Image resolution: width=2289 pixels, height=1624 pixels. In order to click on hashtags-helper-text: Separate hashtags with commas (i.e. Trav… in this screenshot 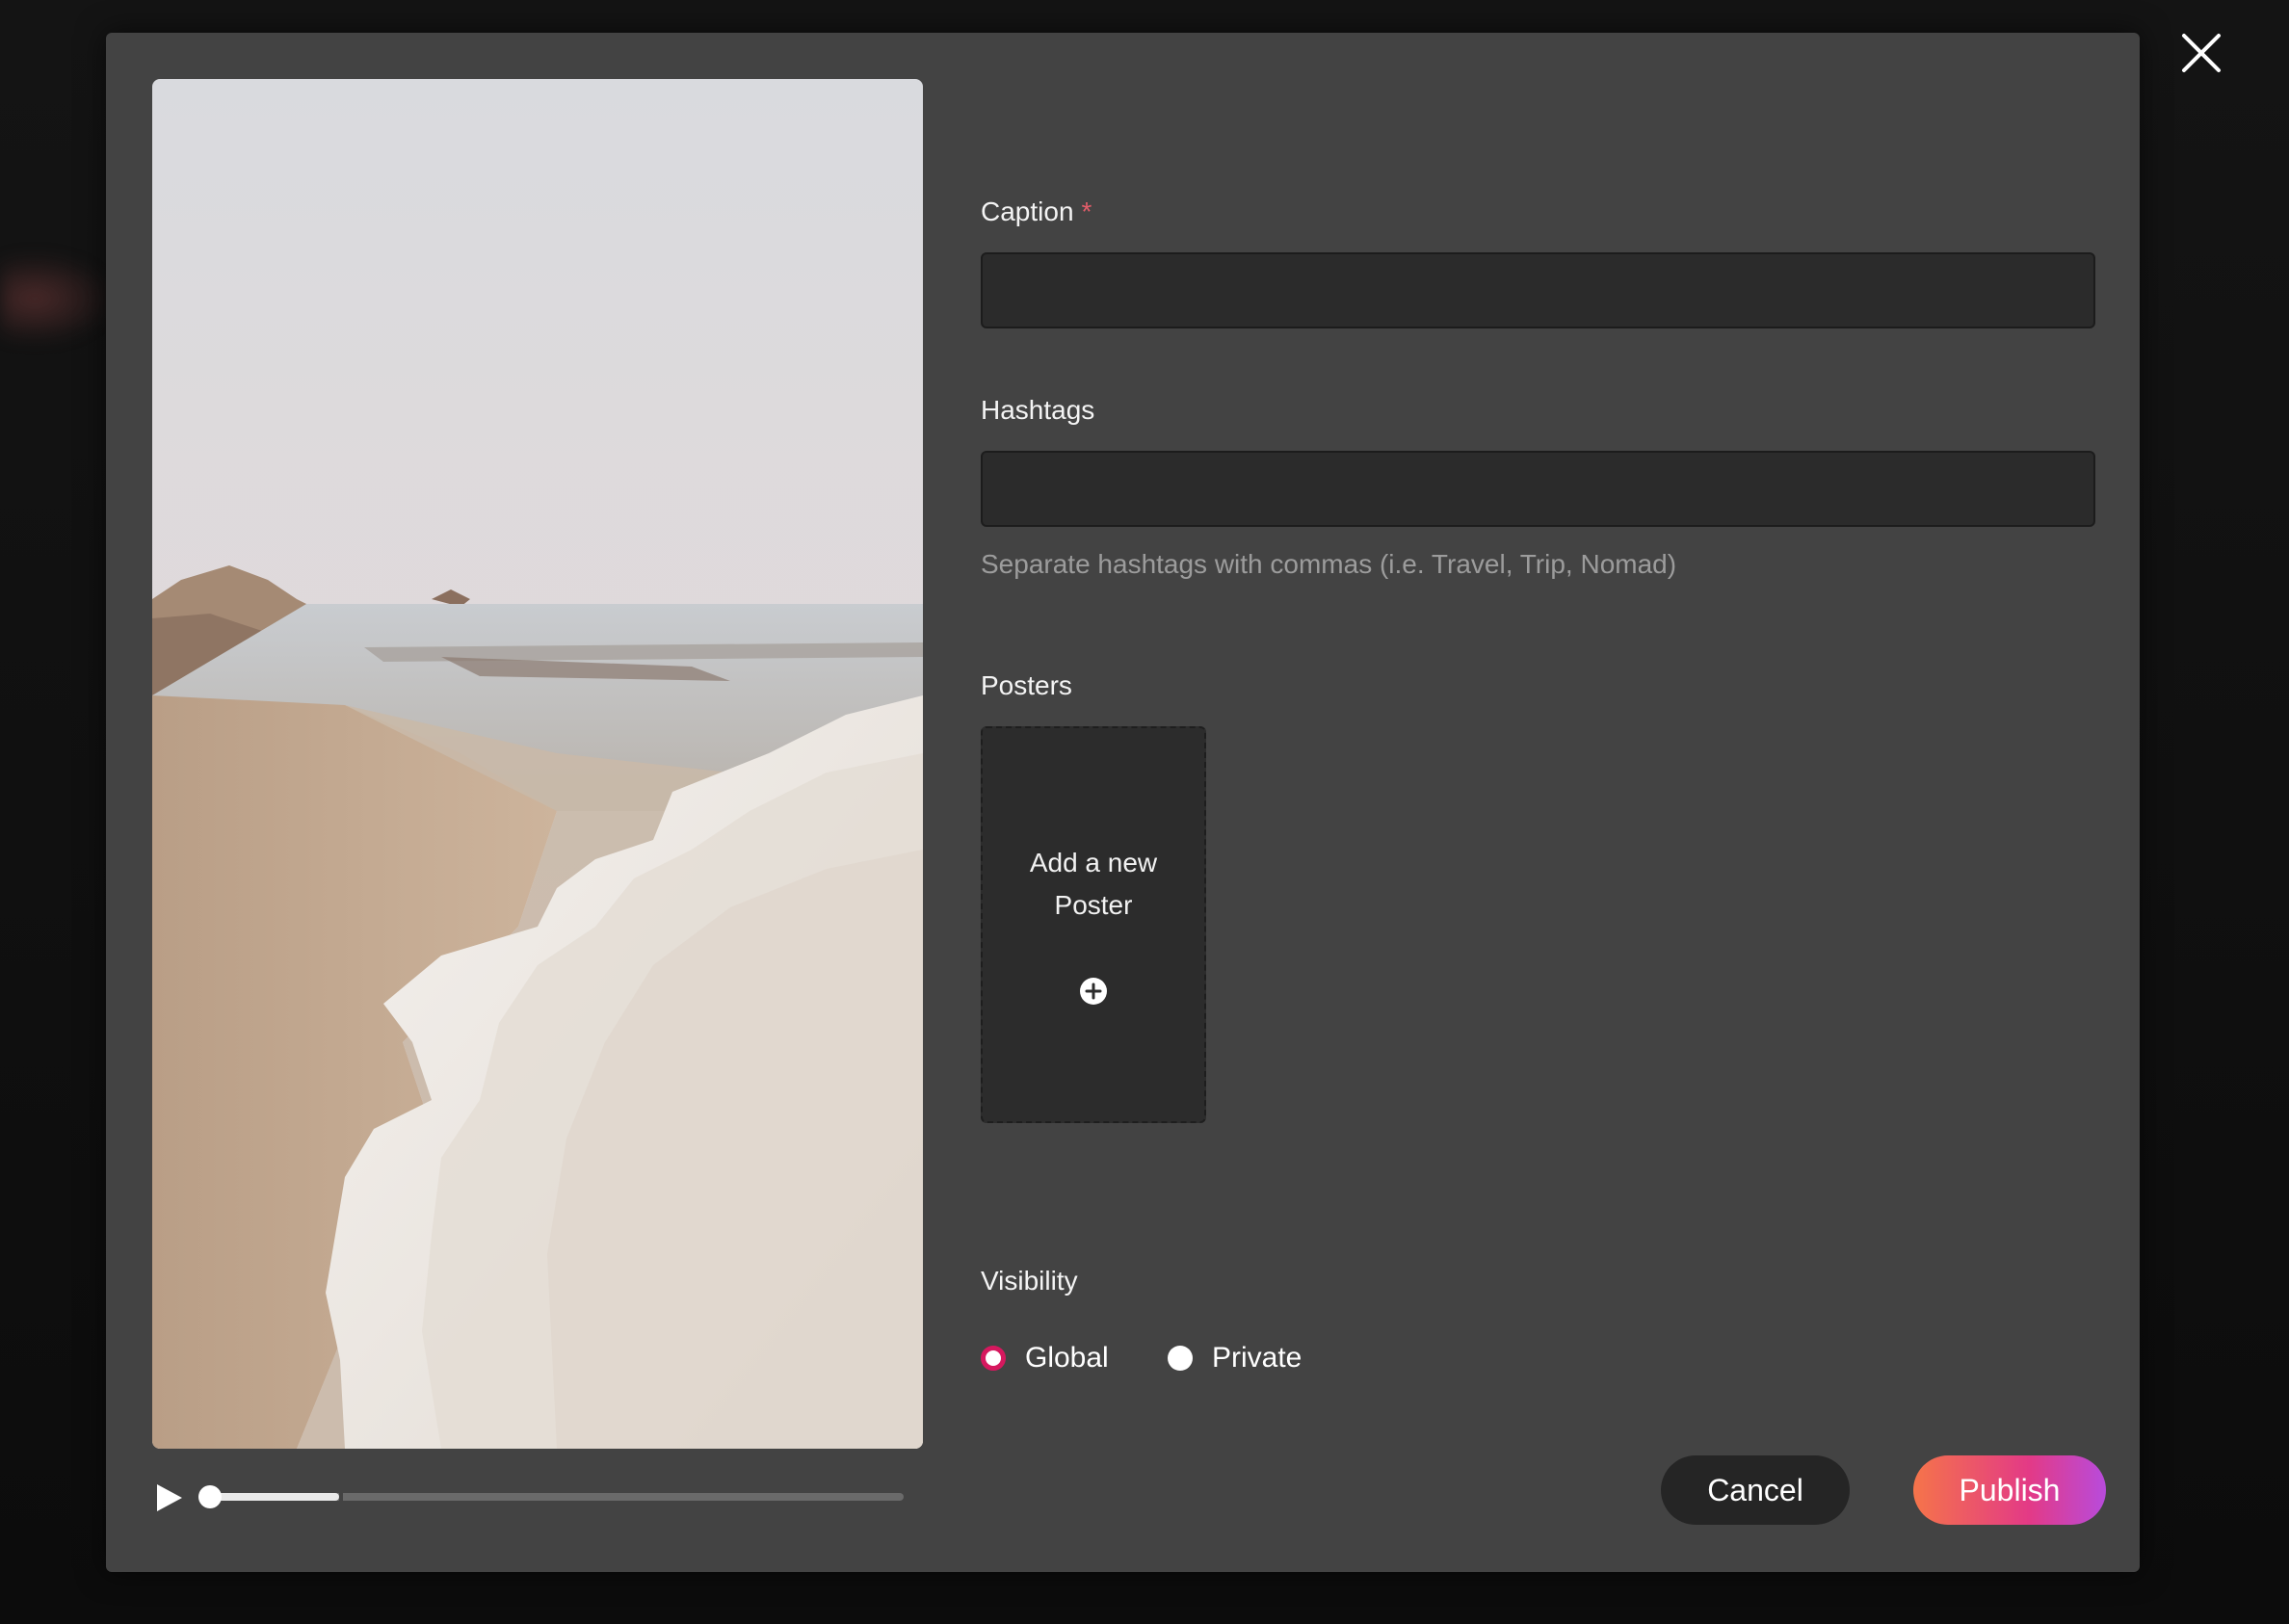, I will do `click(1329, 564)`.